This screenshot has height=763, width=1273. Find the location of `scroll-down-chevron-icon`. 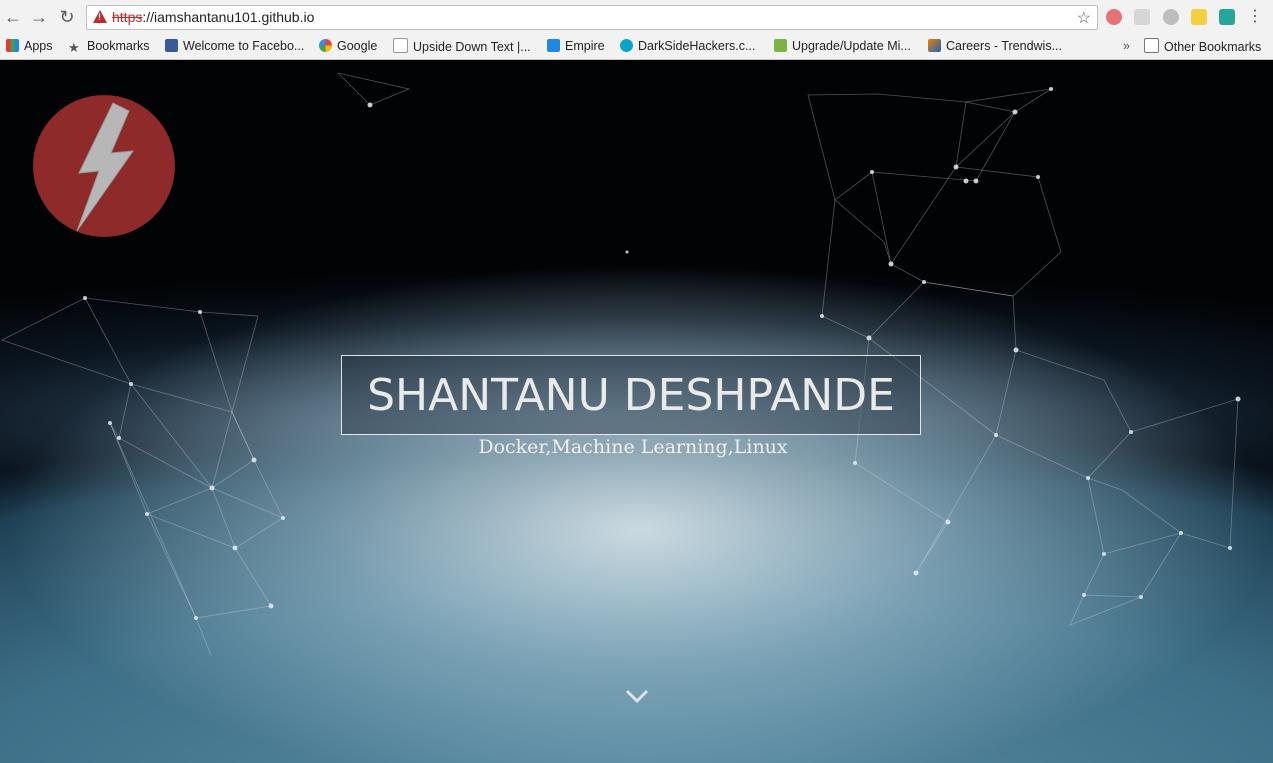

scroll-down-chevron-icon is located at coordinates (637, 696).